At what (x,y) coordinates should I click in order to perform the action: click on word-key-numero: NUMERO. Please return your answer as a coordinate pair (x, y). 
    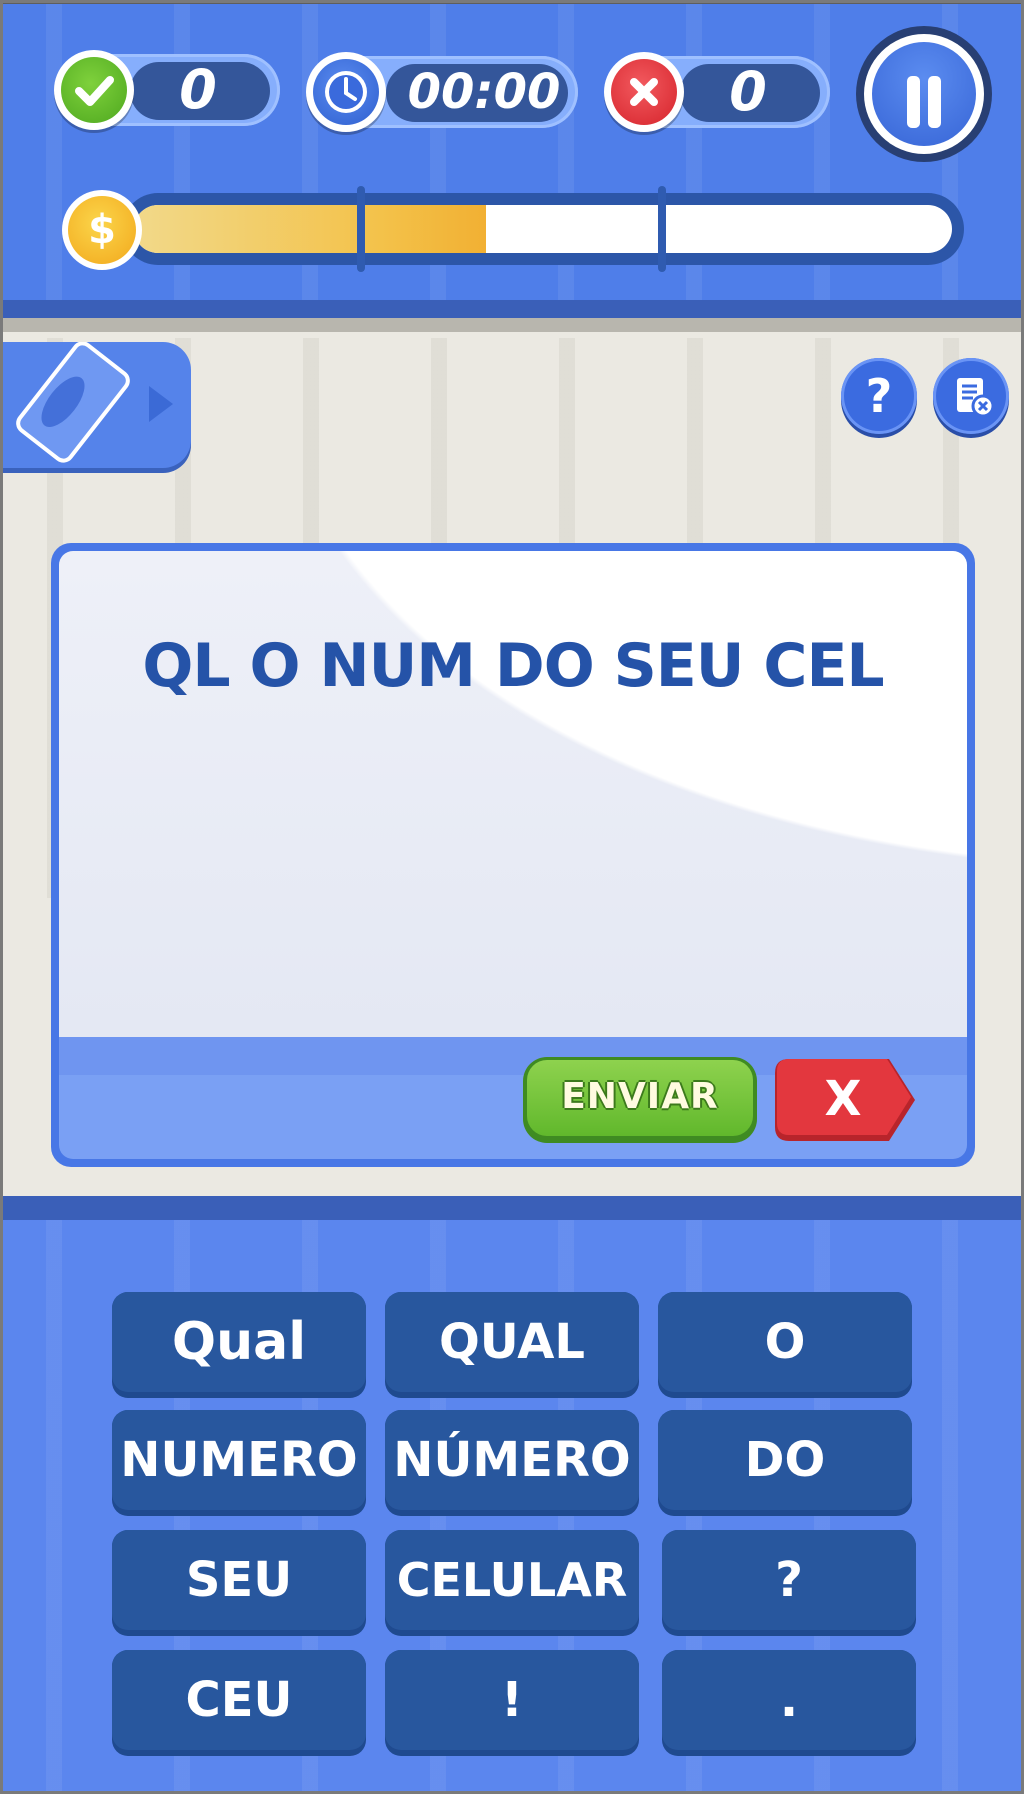
    Looking at the image, I should click on (239, 1463).